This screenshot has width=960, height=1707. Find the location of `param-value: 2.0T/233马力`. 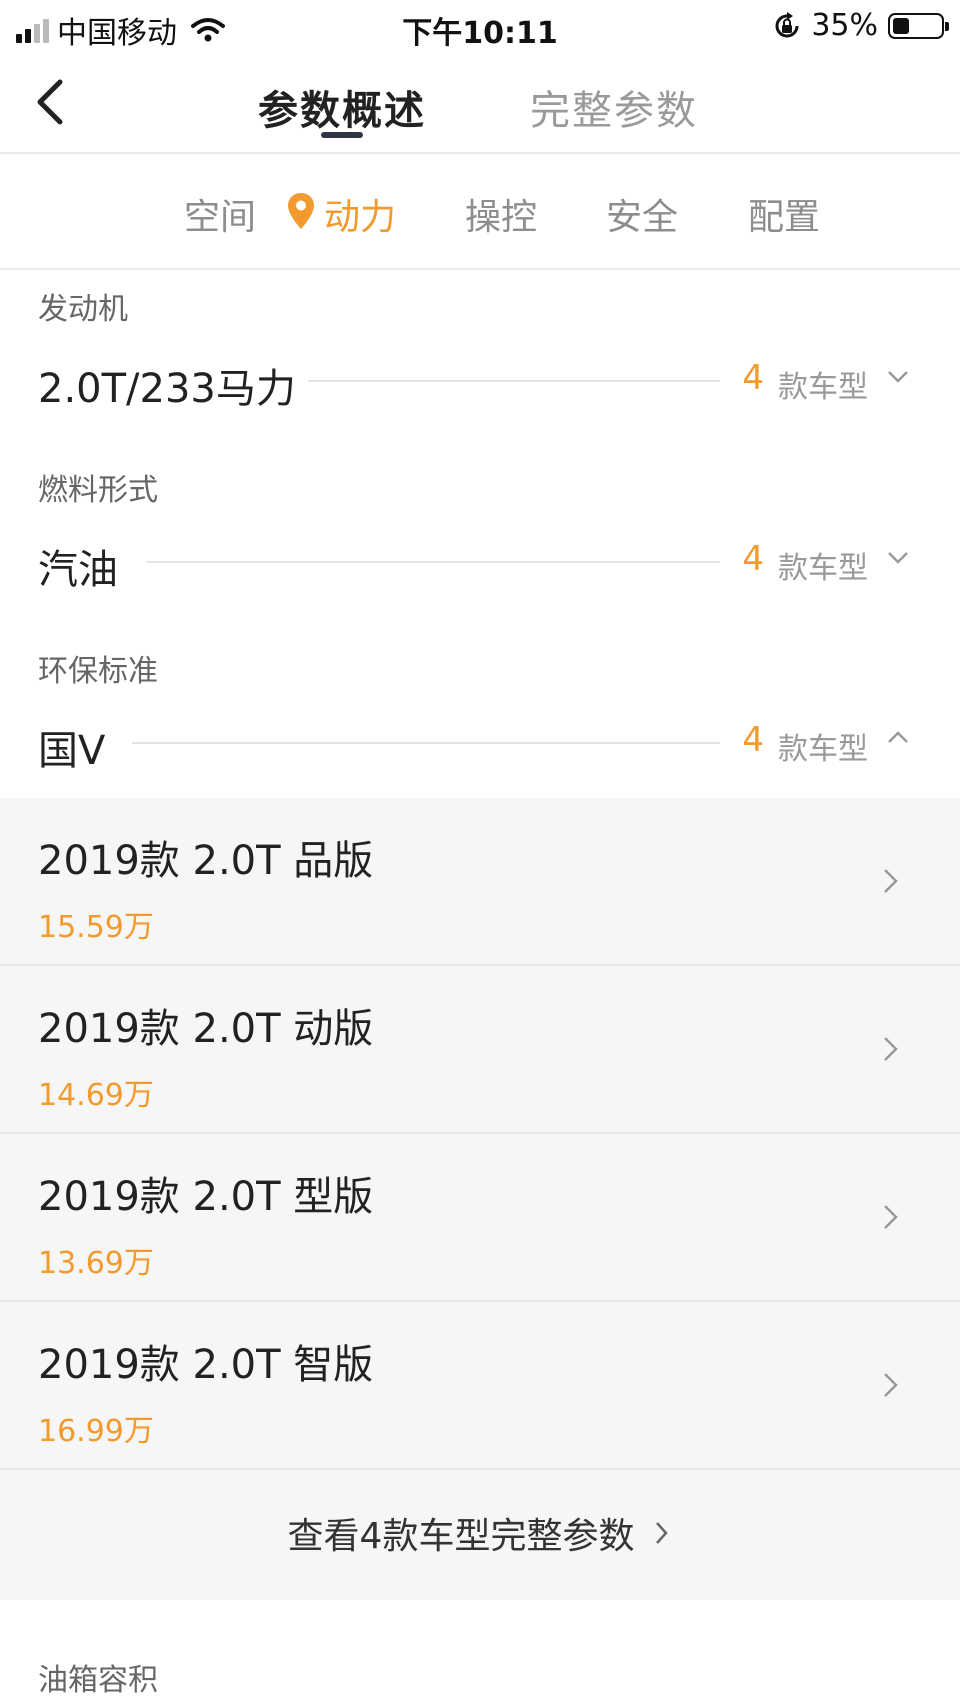

param-value: 2.0T/233马力 is located at coordinates (167, 389).